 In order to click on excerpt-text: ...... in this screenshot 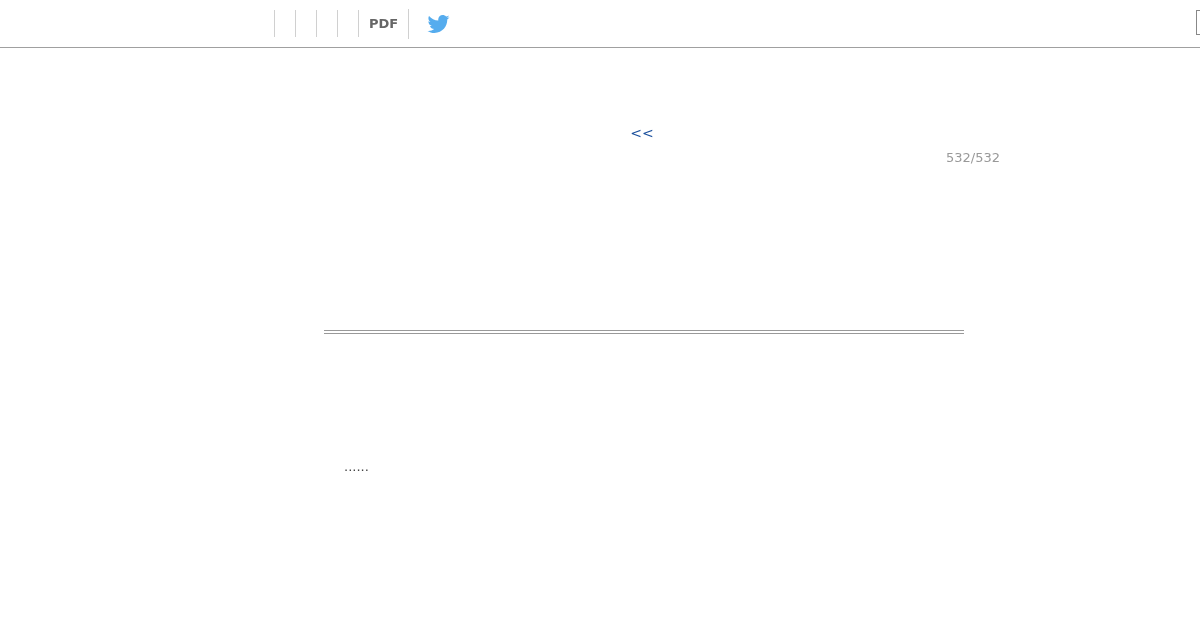, I will do `click(356, 466)`.